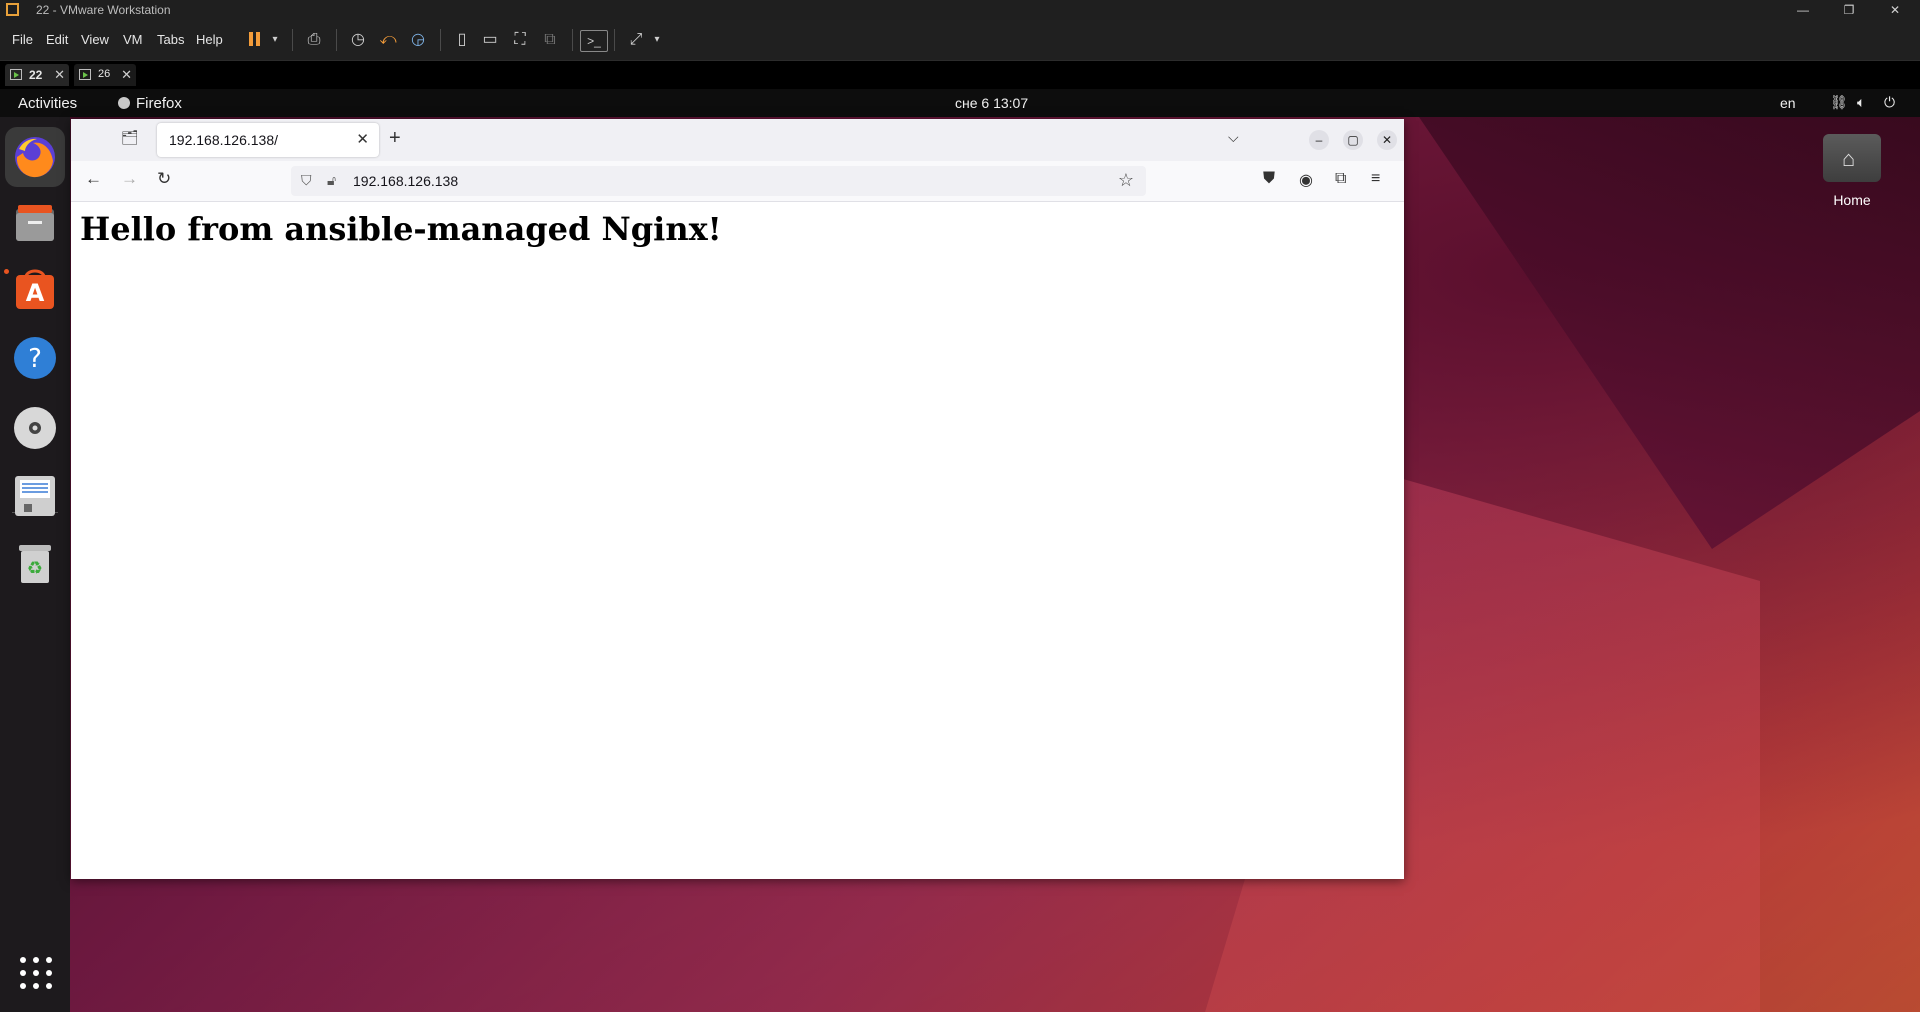  I want to click on dock-files, so click(35, 222).